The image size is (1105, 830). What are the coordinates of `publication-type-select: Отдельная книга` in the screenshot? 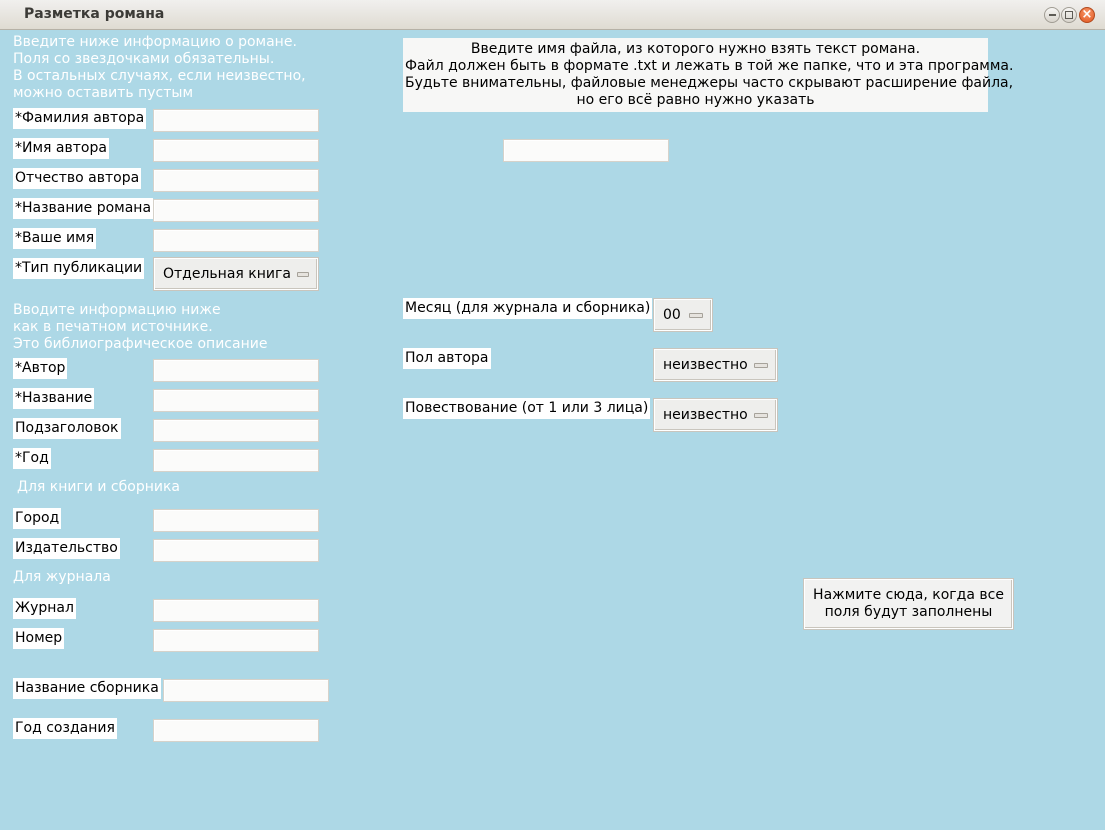 It's located at (236, 274).